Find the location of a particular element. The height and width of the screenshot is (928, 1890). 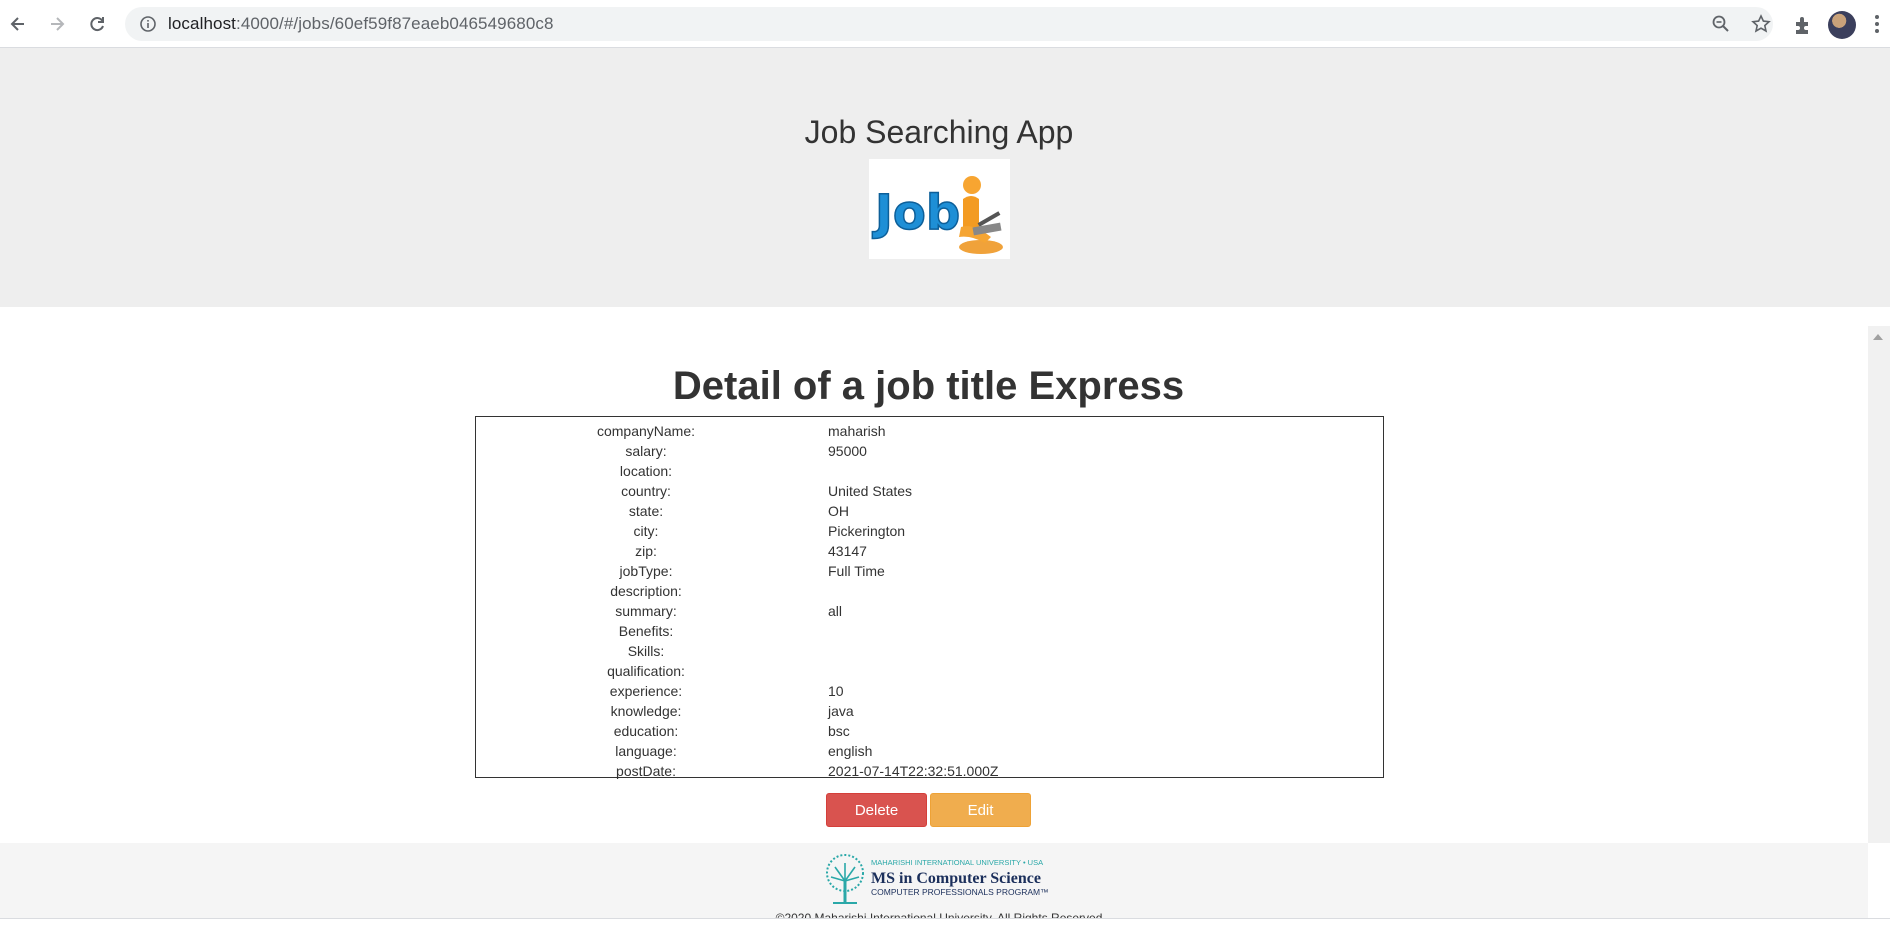

tree-icon is located at coordinates (845, 879).